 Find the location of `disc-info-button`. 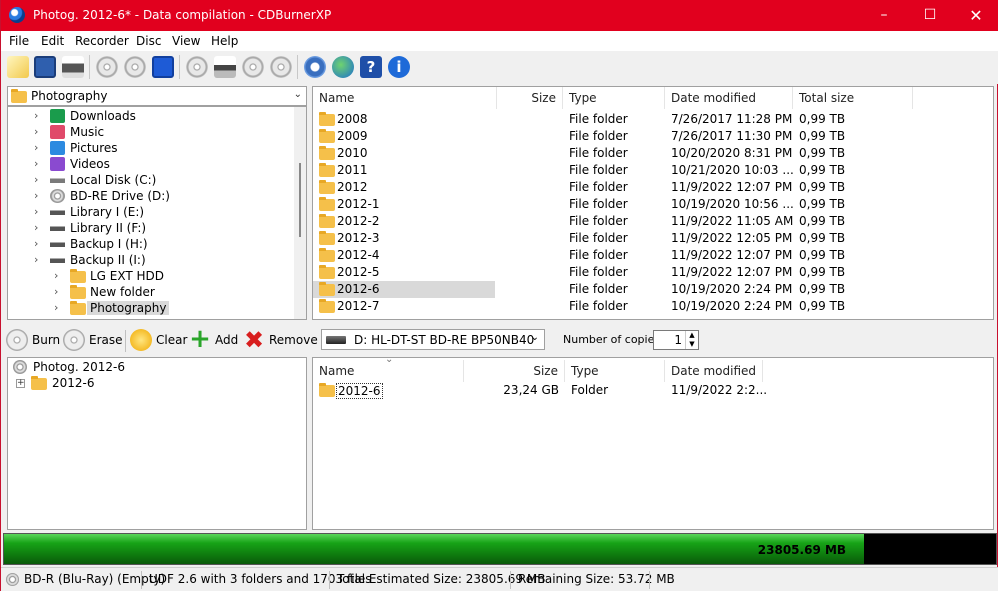

disc-info-button is located at coordinates (196, 67).